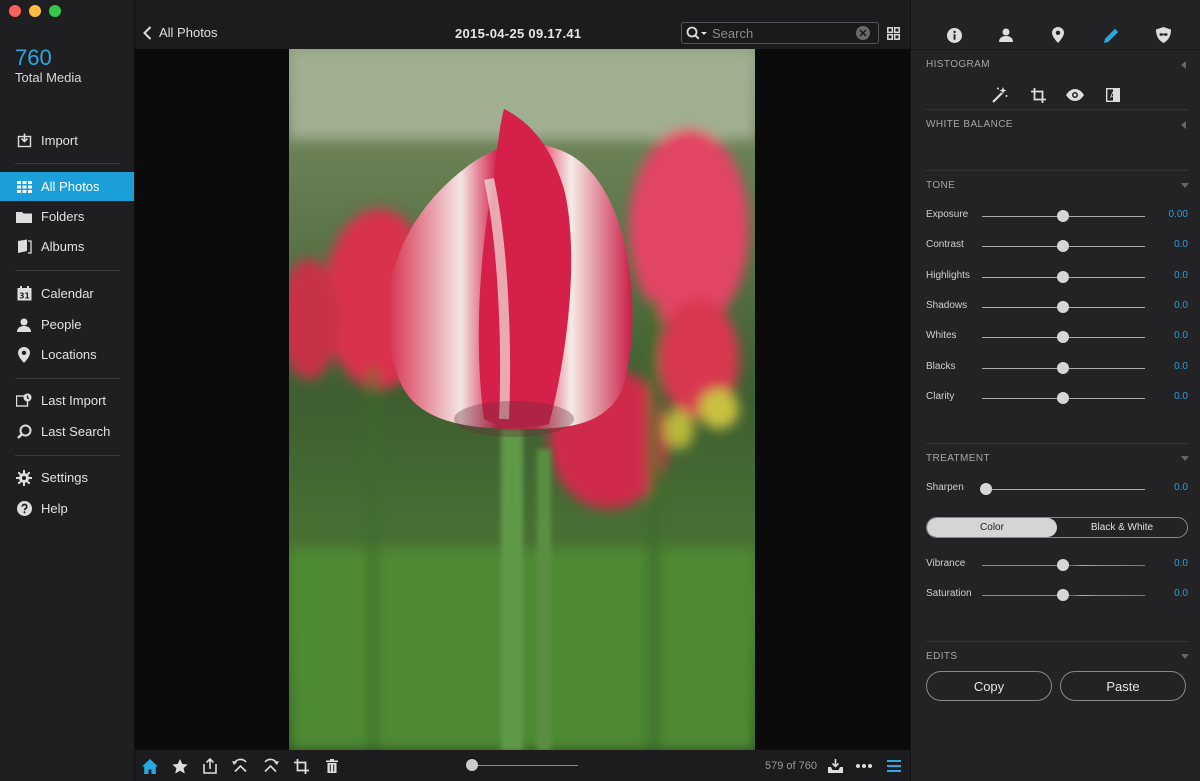  What do you see at coordinates (70, 186) in the screenshot?
I see `sidebar-item-label: All Photos` at bounding box center [70, 186].